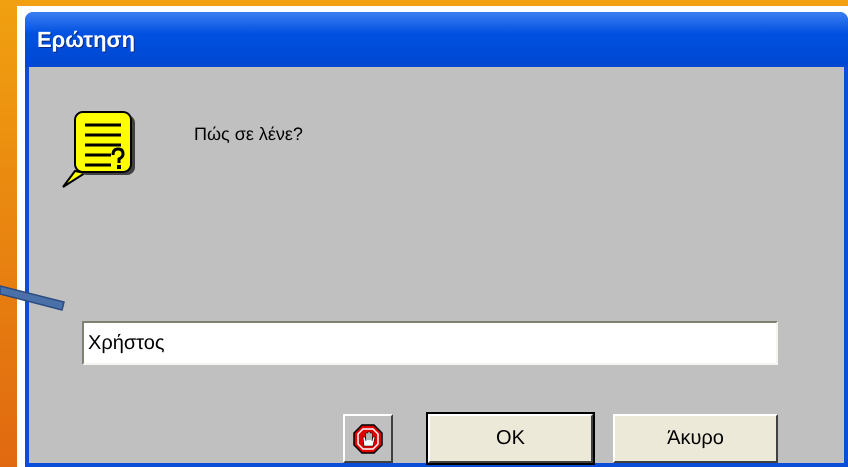 This screenshot has height=467, width=848. I want to click on prompt-text: Πώς σε λένε?, so click(248, 135).